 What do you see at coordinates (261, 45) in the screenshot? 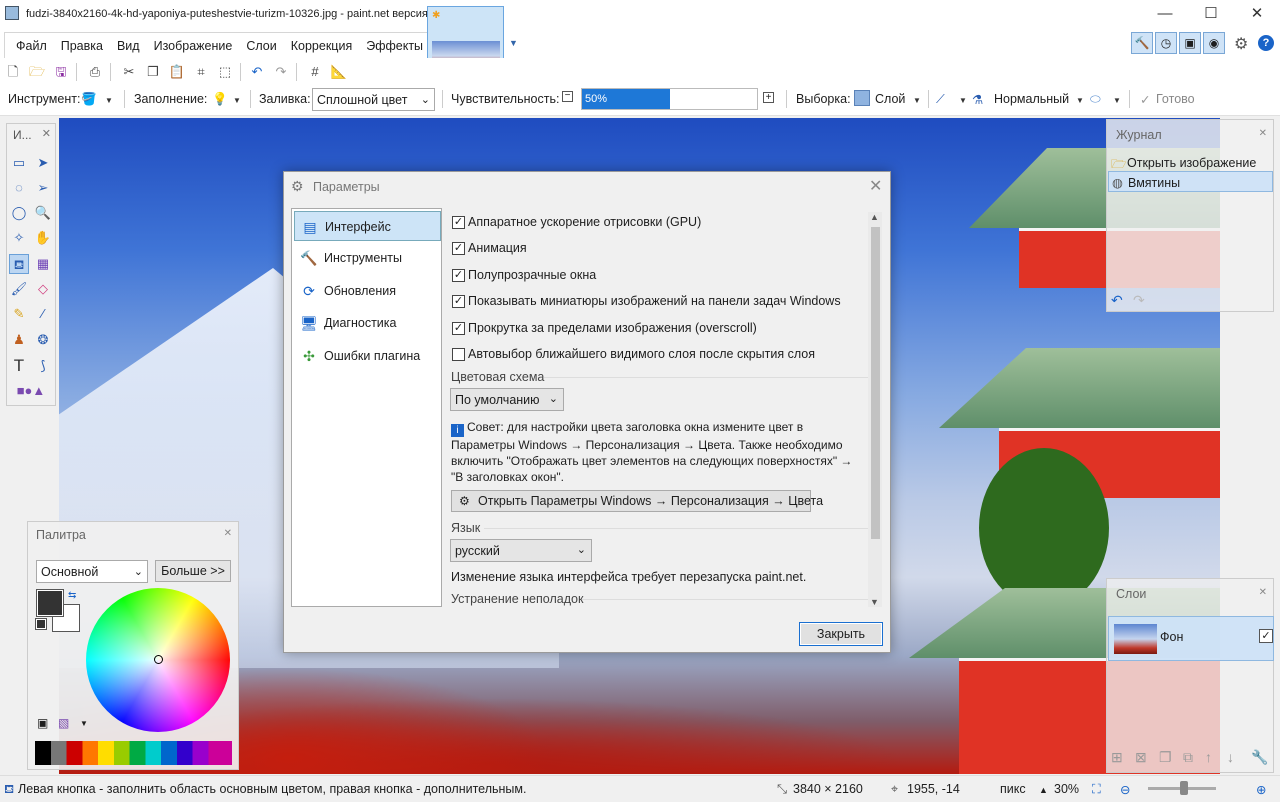
I see `menu-layers: Слои` at bounding box center [261, 45].